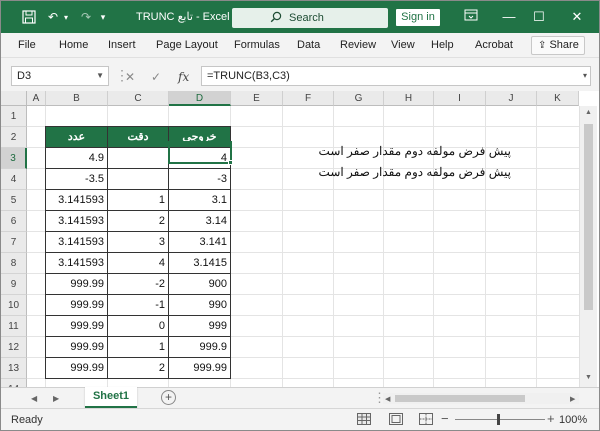 This screenshot has height=431, width=600. Describe the element at coordinates (138, 263) in the screenshot. I see `table-cell: 4` at that location.